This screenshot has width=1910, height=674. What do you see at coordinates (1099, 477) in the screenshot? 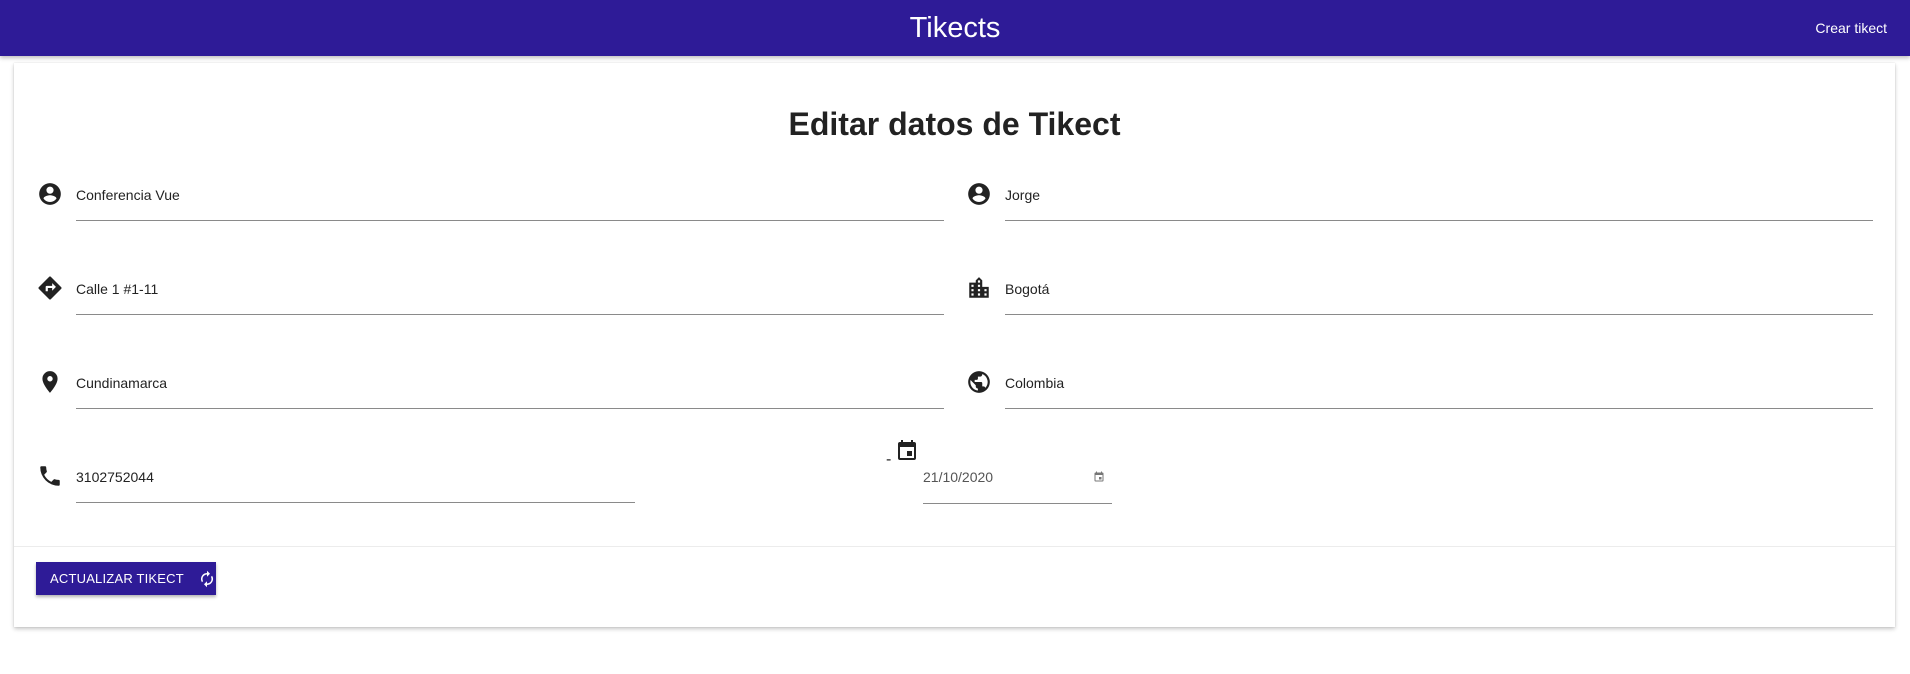
I see `date-picker-icon` at bounding box center [1099, 477].